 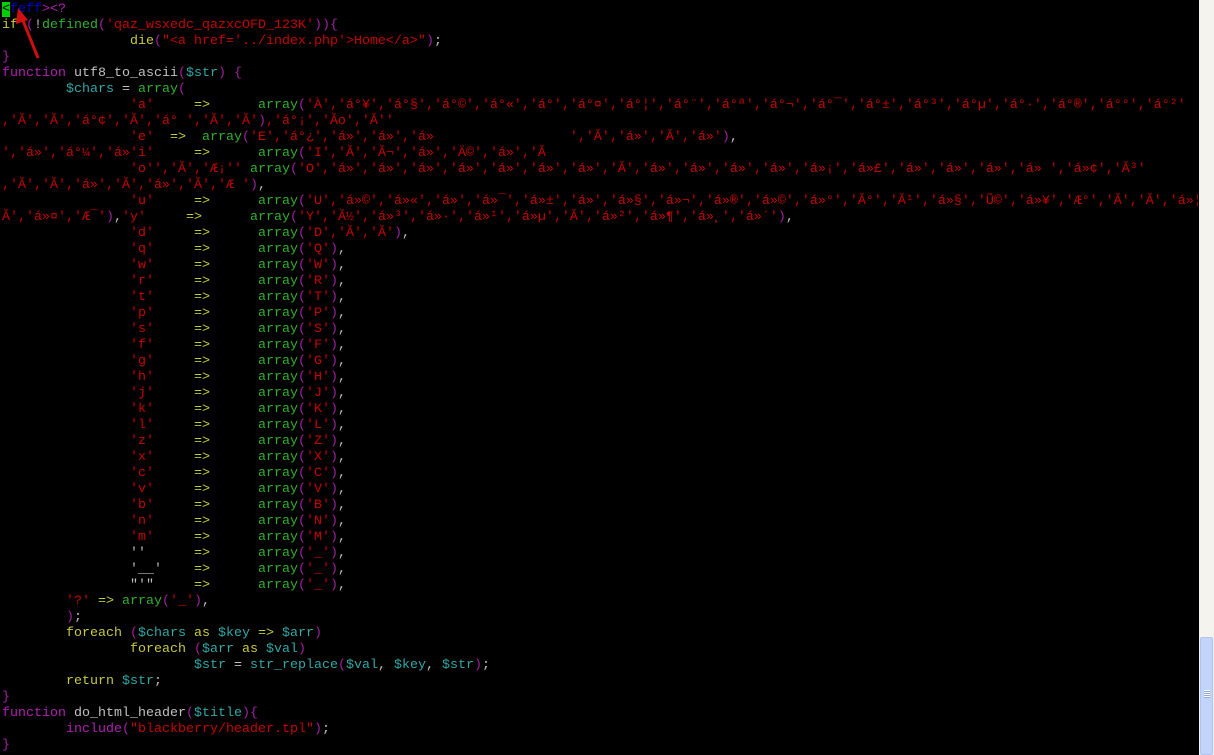 I want to click on code-token: '__', so click(x=145, y=569).